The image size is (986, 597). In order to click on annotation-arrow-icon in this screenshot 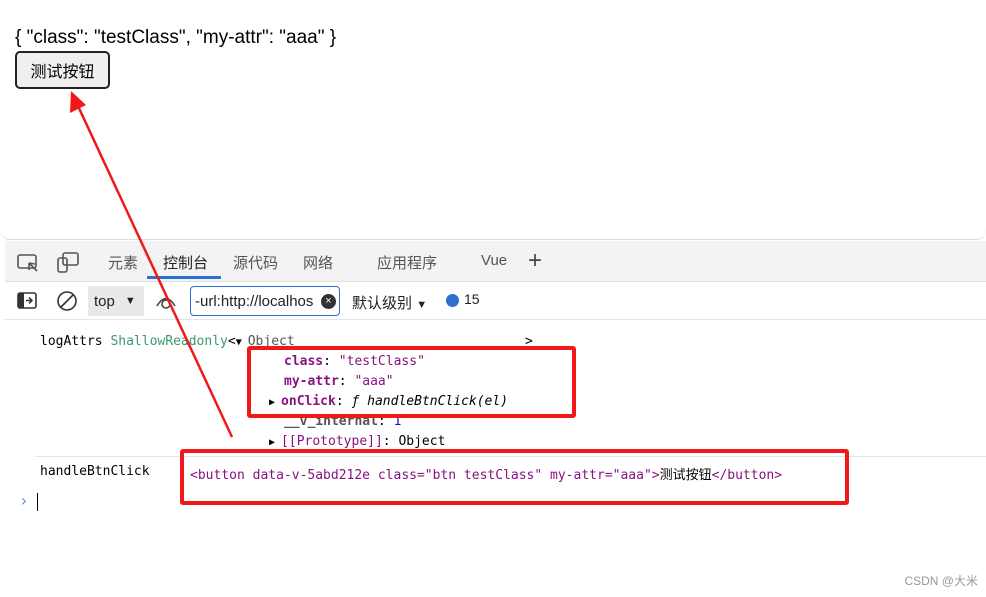, I will do `click(152, 264)`.